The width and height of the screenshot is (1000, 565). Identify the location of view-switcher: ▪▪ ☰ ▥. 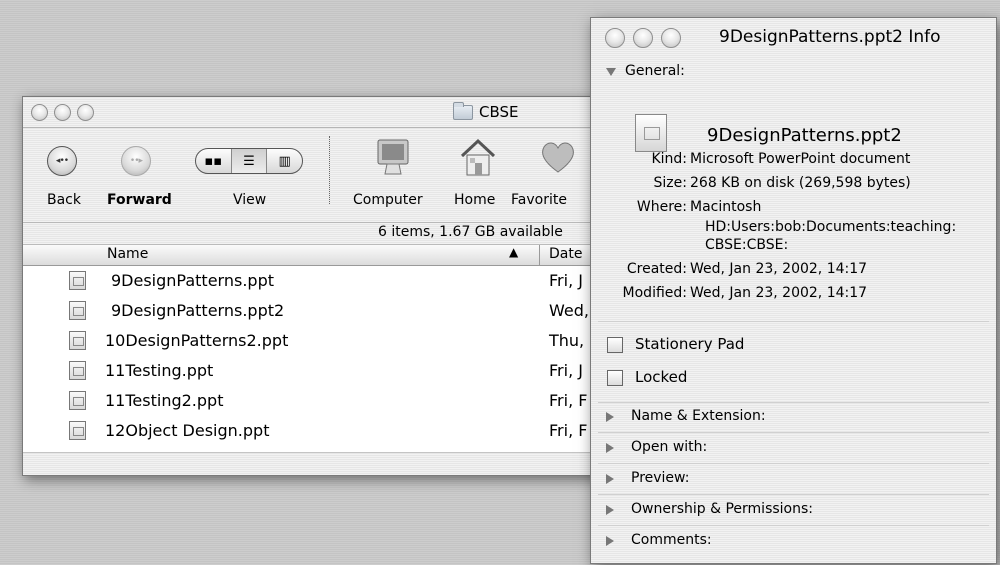
(249, 161).